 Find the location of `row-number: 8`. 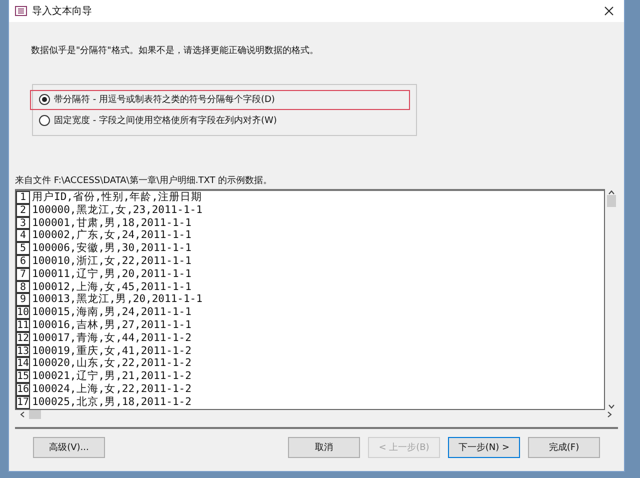

row-number: 8 is located at coordinates (23, 287).